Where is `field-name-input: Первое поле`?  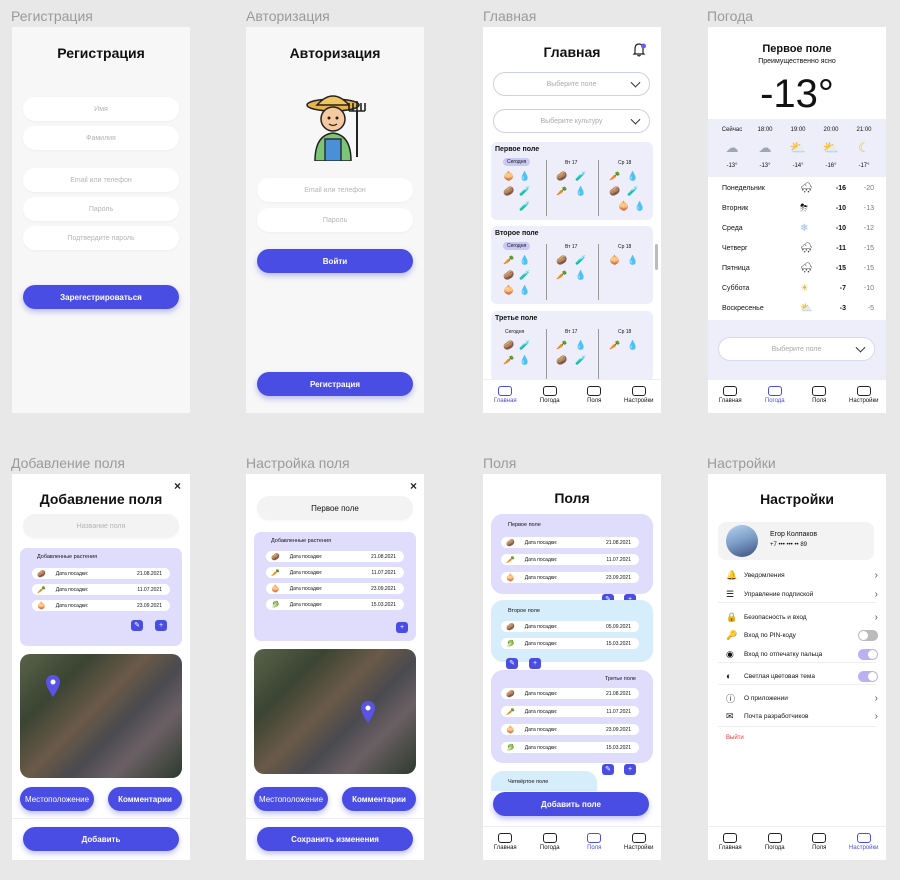
field-name-input: Первое поле is located at coordinates (335, 508).